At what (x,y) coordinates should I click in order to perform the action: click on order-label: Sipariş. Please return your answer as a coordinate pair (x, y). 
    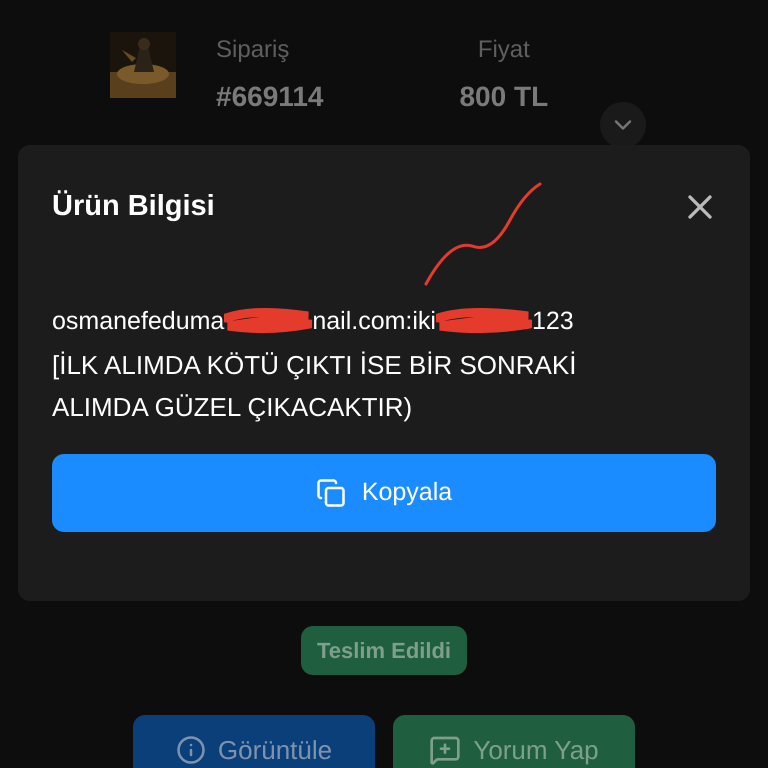
    Looking at the image, I should click on (253, 50).